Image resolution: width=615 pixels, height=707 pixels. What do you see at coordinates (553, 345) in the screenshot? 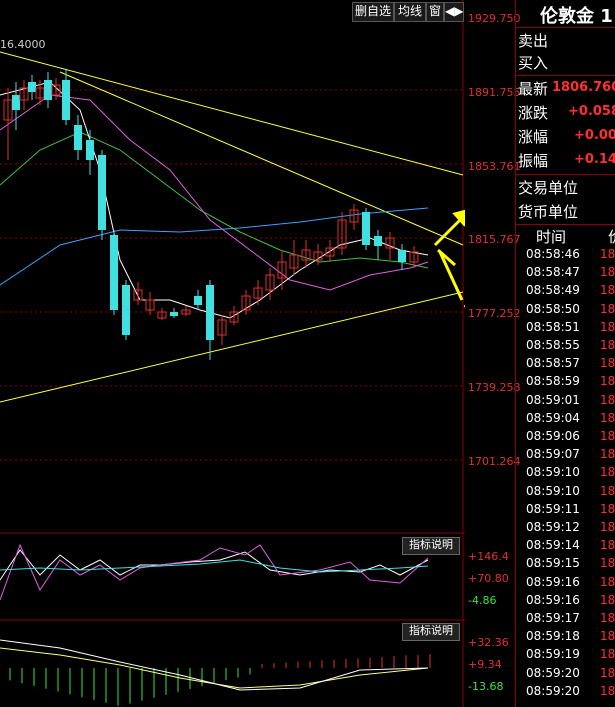
I see `tick-time: 08:58:55` at bounding box center [553, 345].